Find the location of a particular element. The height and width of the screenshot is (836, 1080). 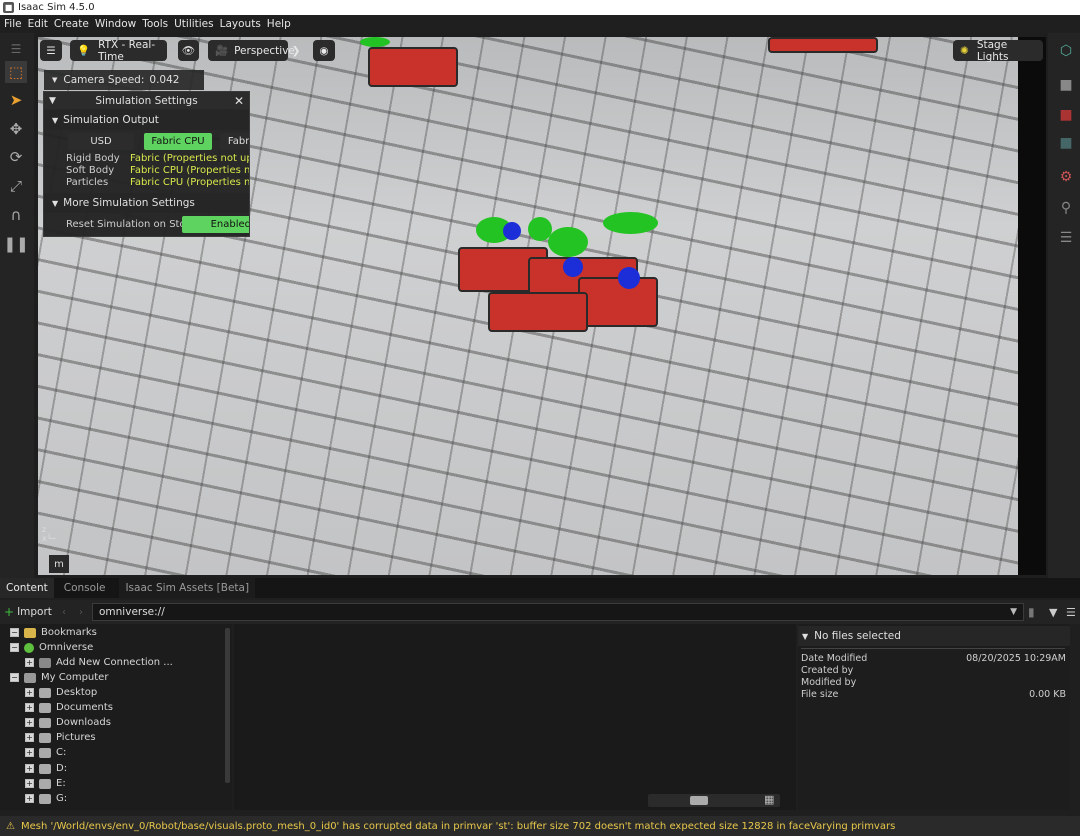

direction-marker-blue is located at coordinates (512, 231).